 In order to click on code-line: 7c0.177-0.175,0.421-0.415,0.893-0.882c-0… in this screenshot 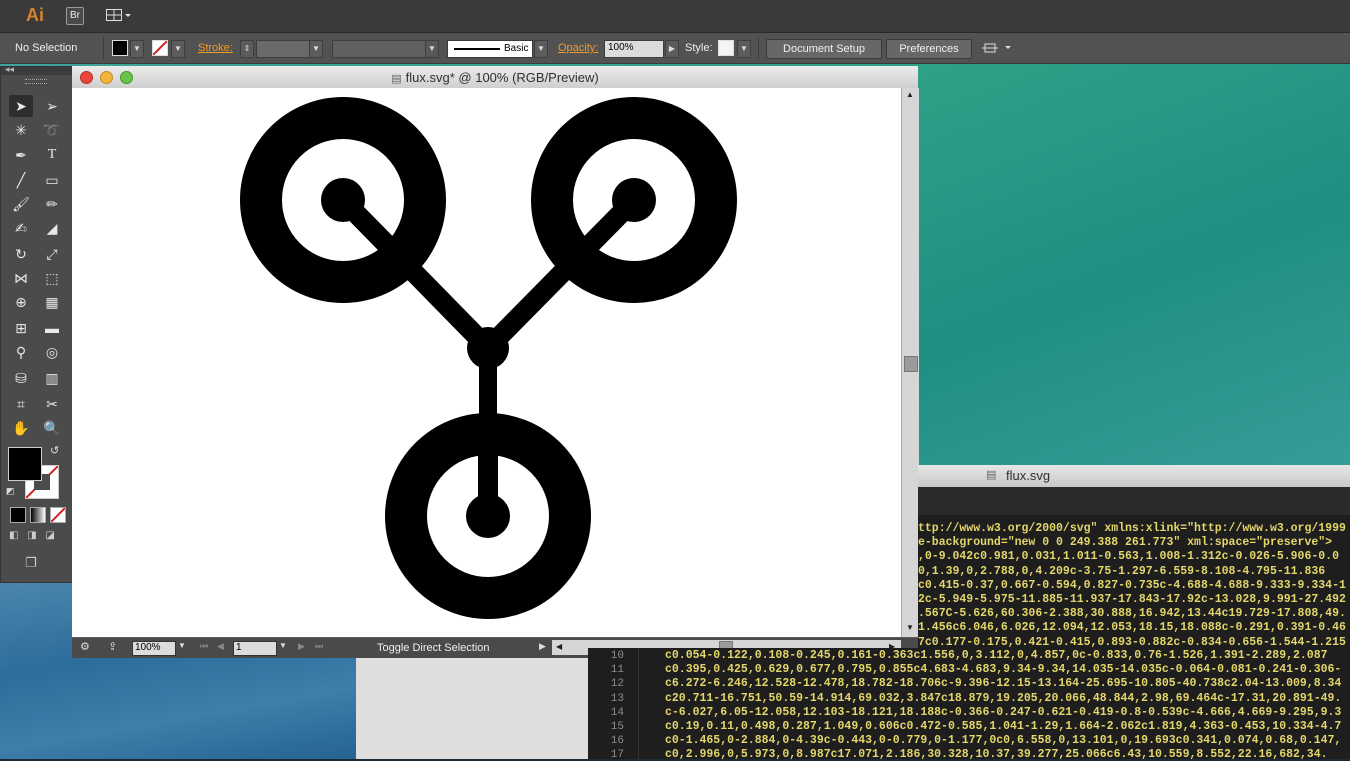, I will do `click(1132, 642)`.